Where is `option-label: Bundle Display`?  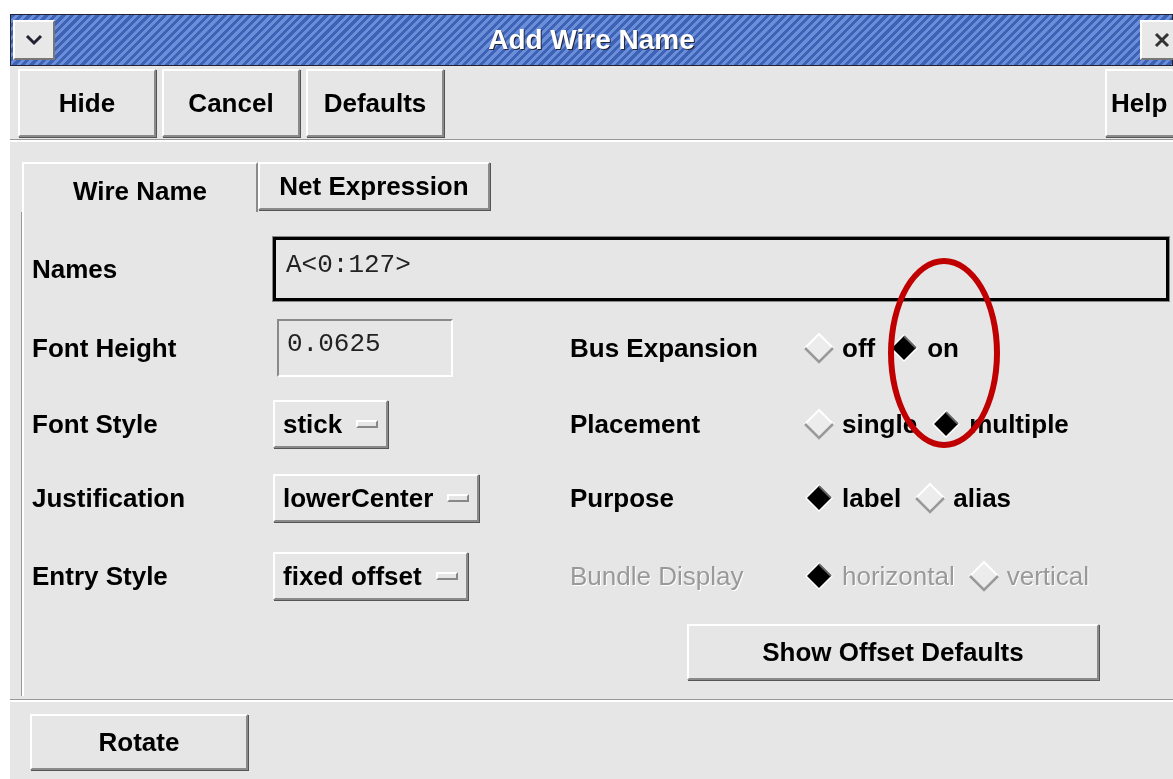 option-label: Bundle Display is located at coordinates (657, 576).